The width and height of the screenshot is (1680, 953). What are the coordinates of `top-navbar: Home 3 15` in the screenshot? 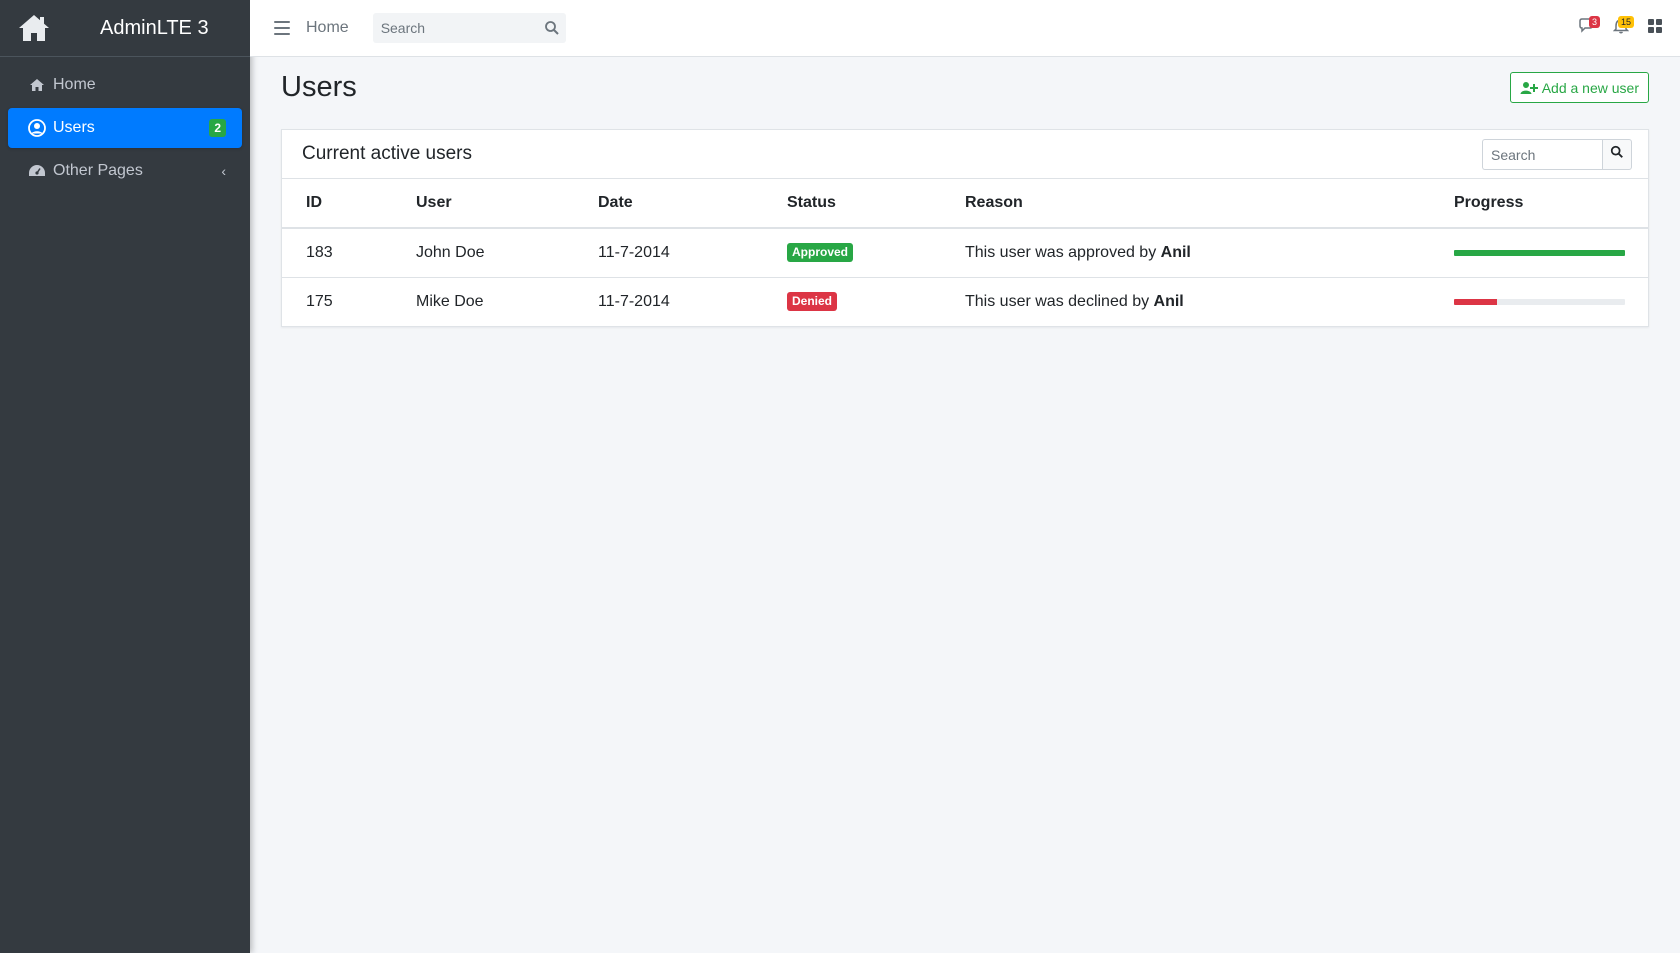 It's located at (965, 28).